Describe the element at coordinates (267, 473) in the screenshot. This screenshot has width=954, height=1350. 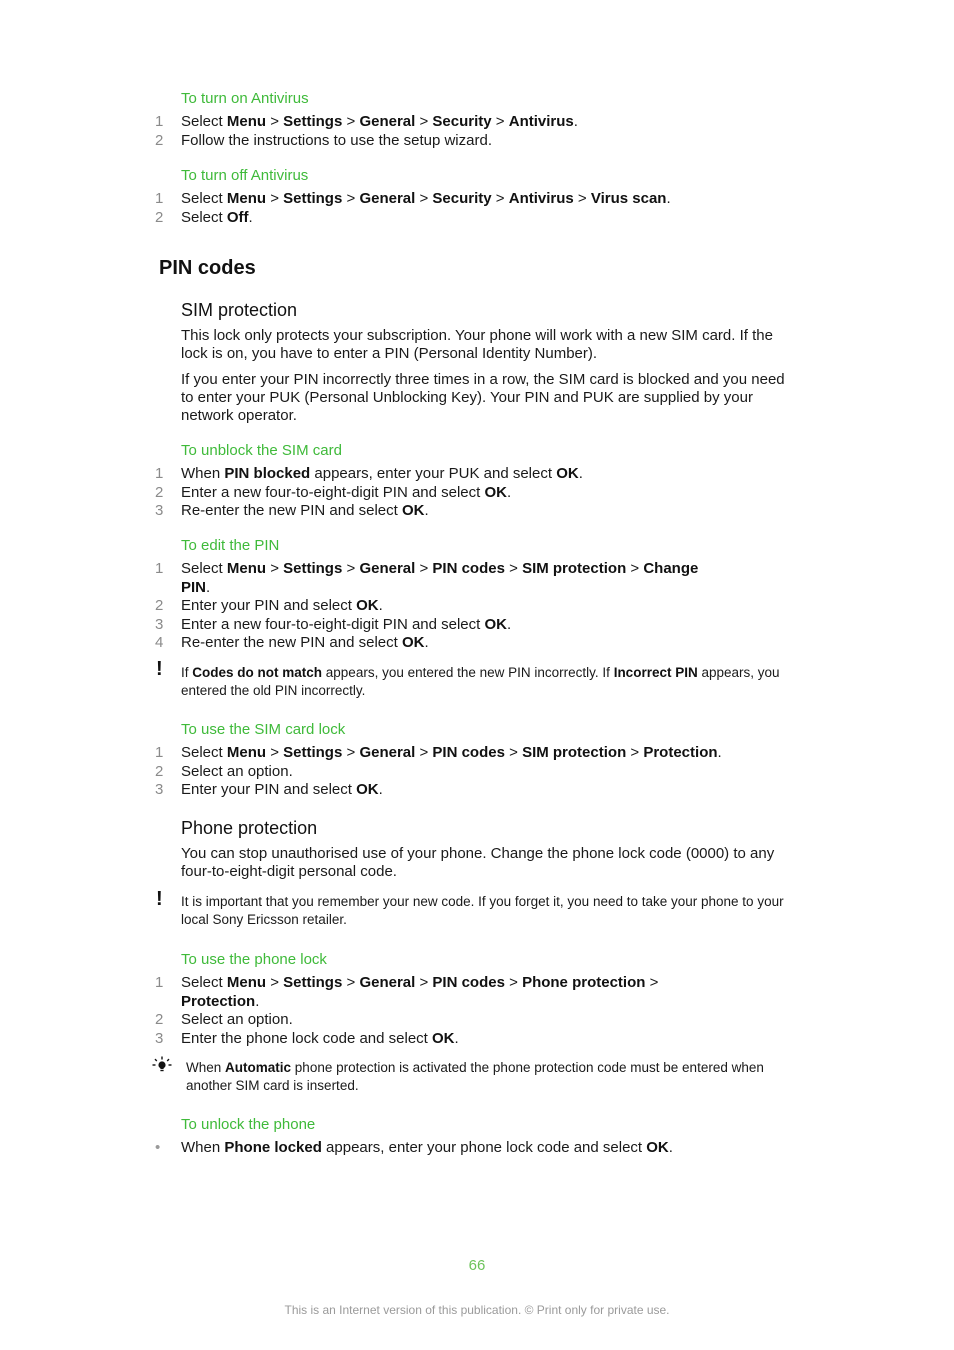
I see `ui-term: PIN blocked` at that location.